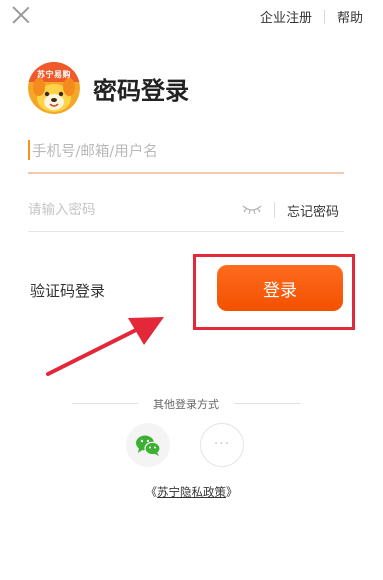  I want to click on sms-login-link: 验证码登录, so click(67, 290).